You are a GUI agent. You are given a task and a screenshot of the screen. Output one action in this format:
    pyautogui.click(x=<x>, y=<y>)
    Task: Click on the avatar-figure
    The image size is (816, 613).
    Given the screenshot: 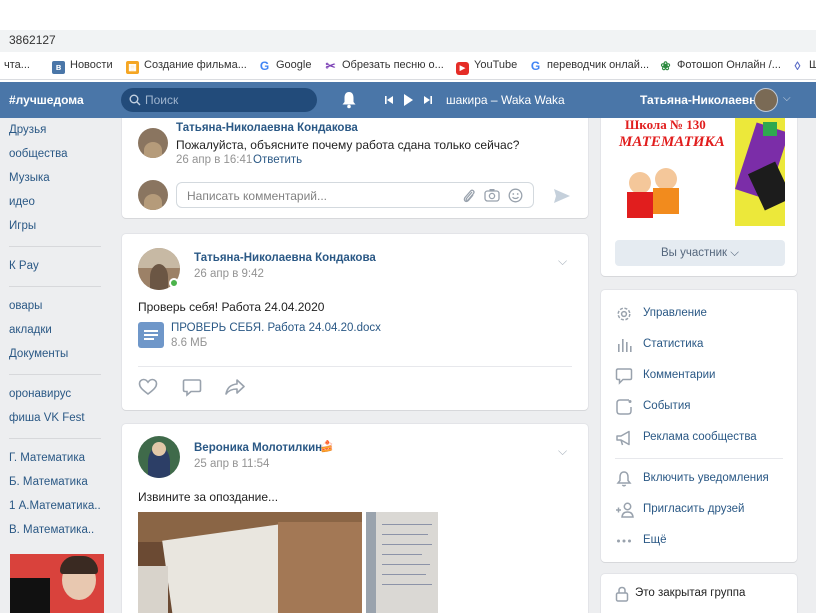 What is the action you would take?
    pyautogui.click(x=153, y=150)
    